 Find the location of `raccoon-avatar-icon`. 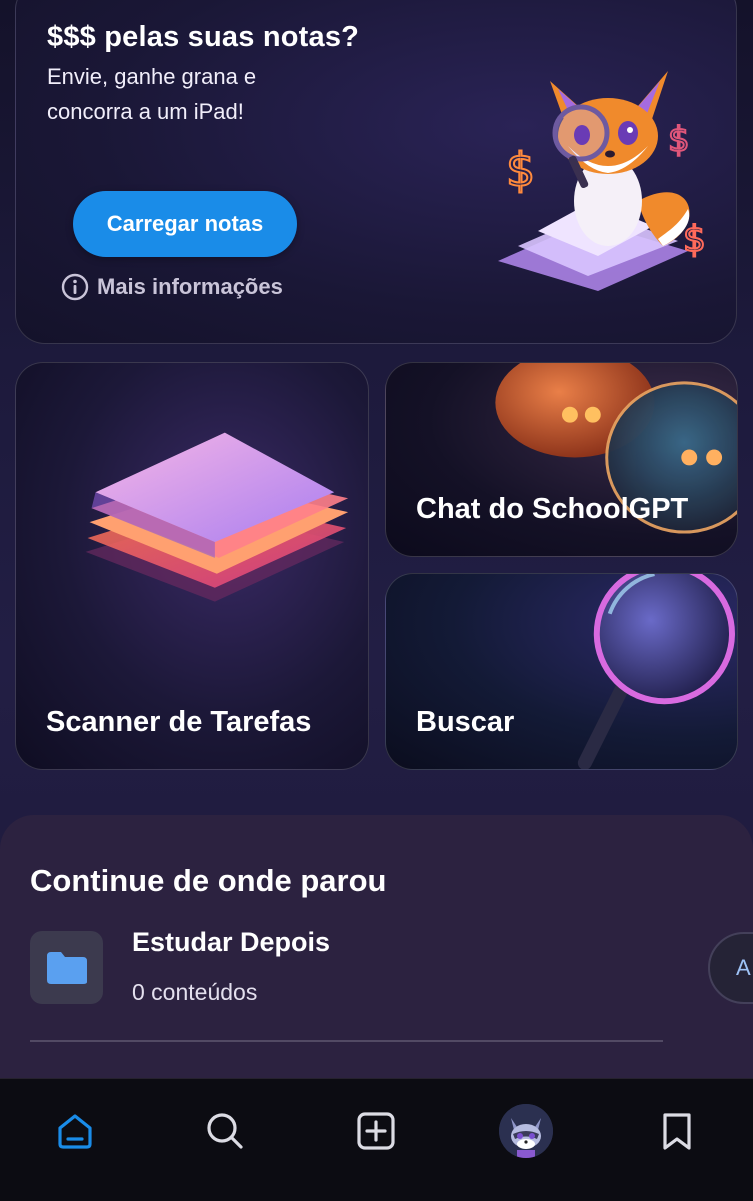

raccoon-avatar-icon is located at coordinates (526, 1131).